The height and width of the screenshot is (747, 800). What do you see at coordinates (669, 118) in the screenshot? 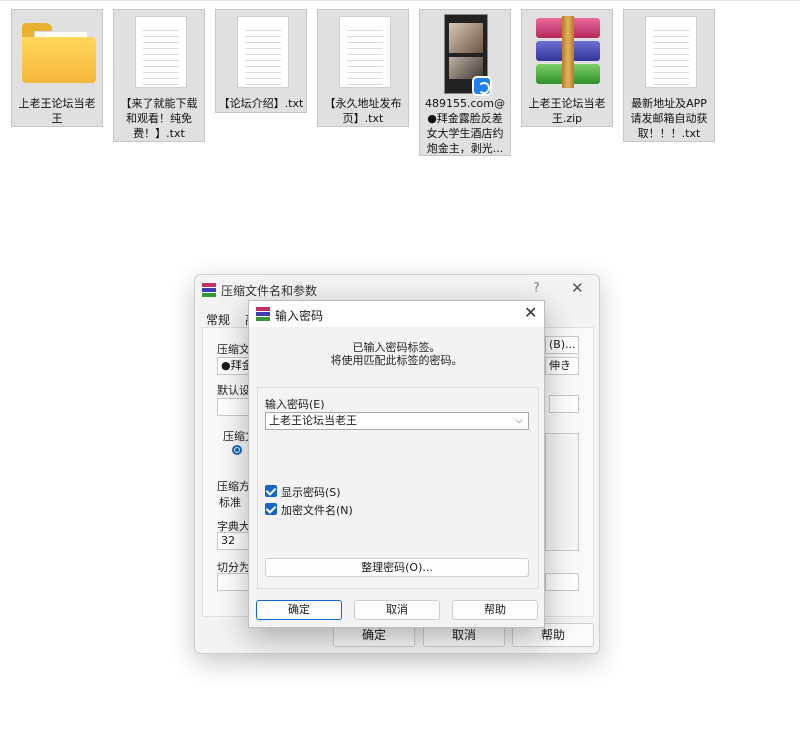
I see `file-label: 最新地址及APP请发邮箱自动获取！！！.txt` at bounding box center [669, 118].